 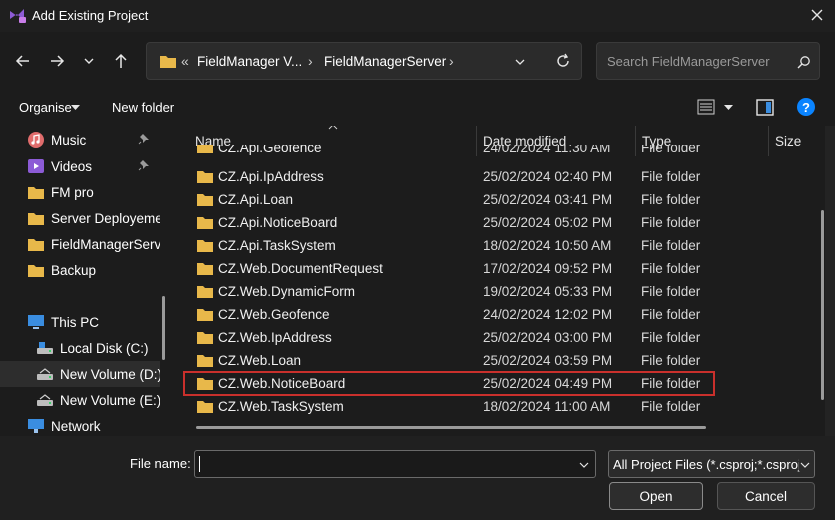 I want to click on sidebar-item-new-volume-e: New Volume (E:), so click(x=80, y=400).